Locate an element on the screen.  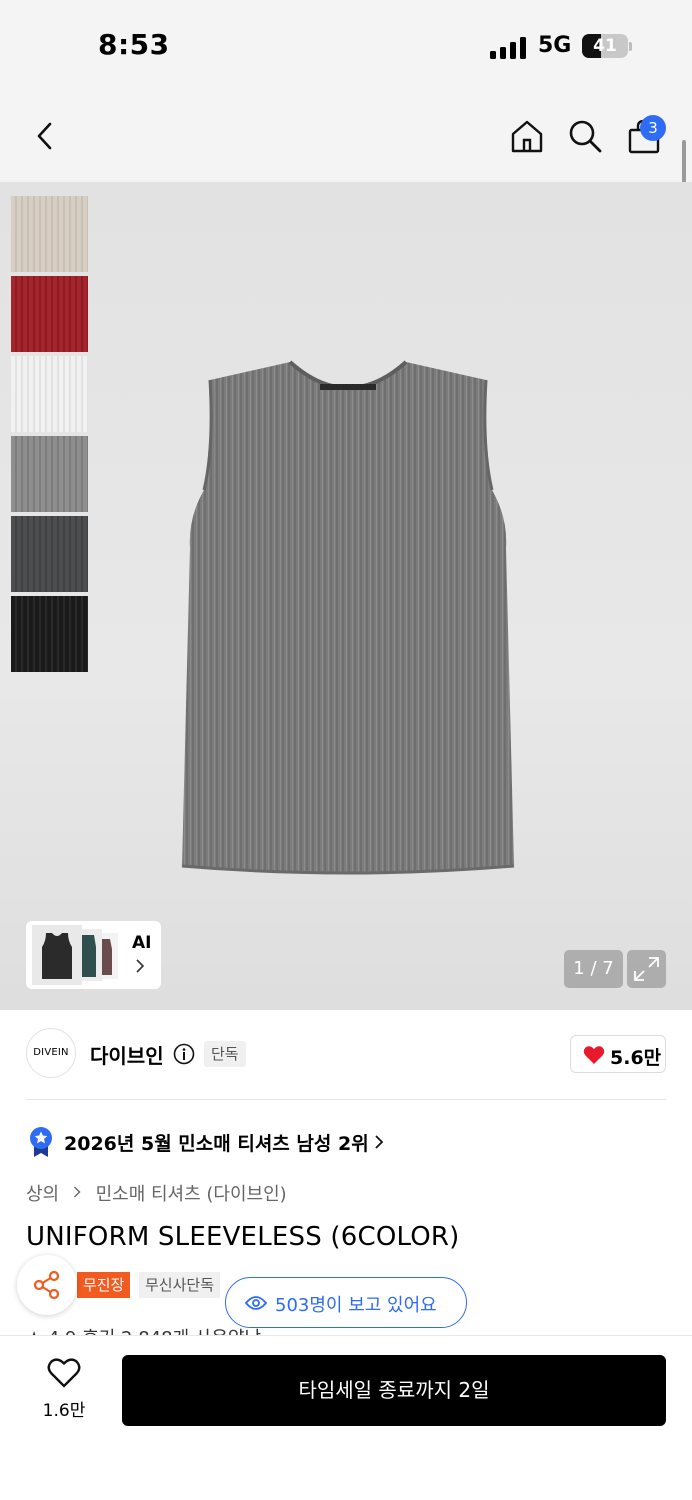
status-time: 8:53 is located at coordinates (134, 44).